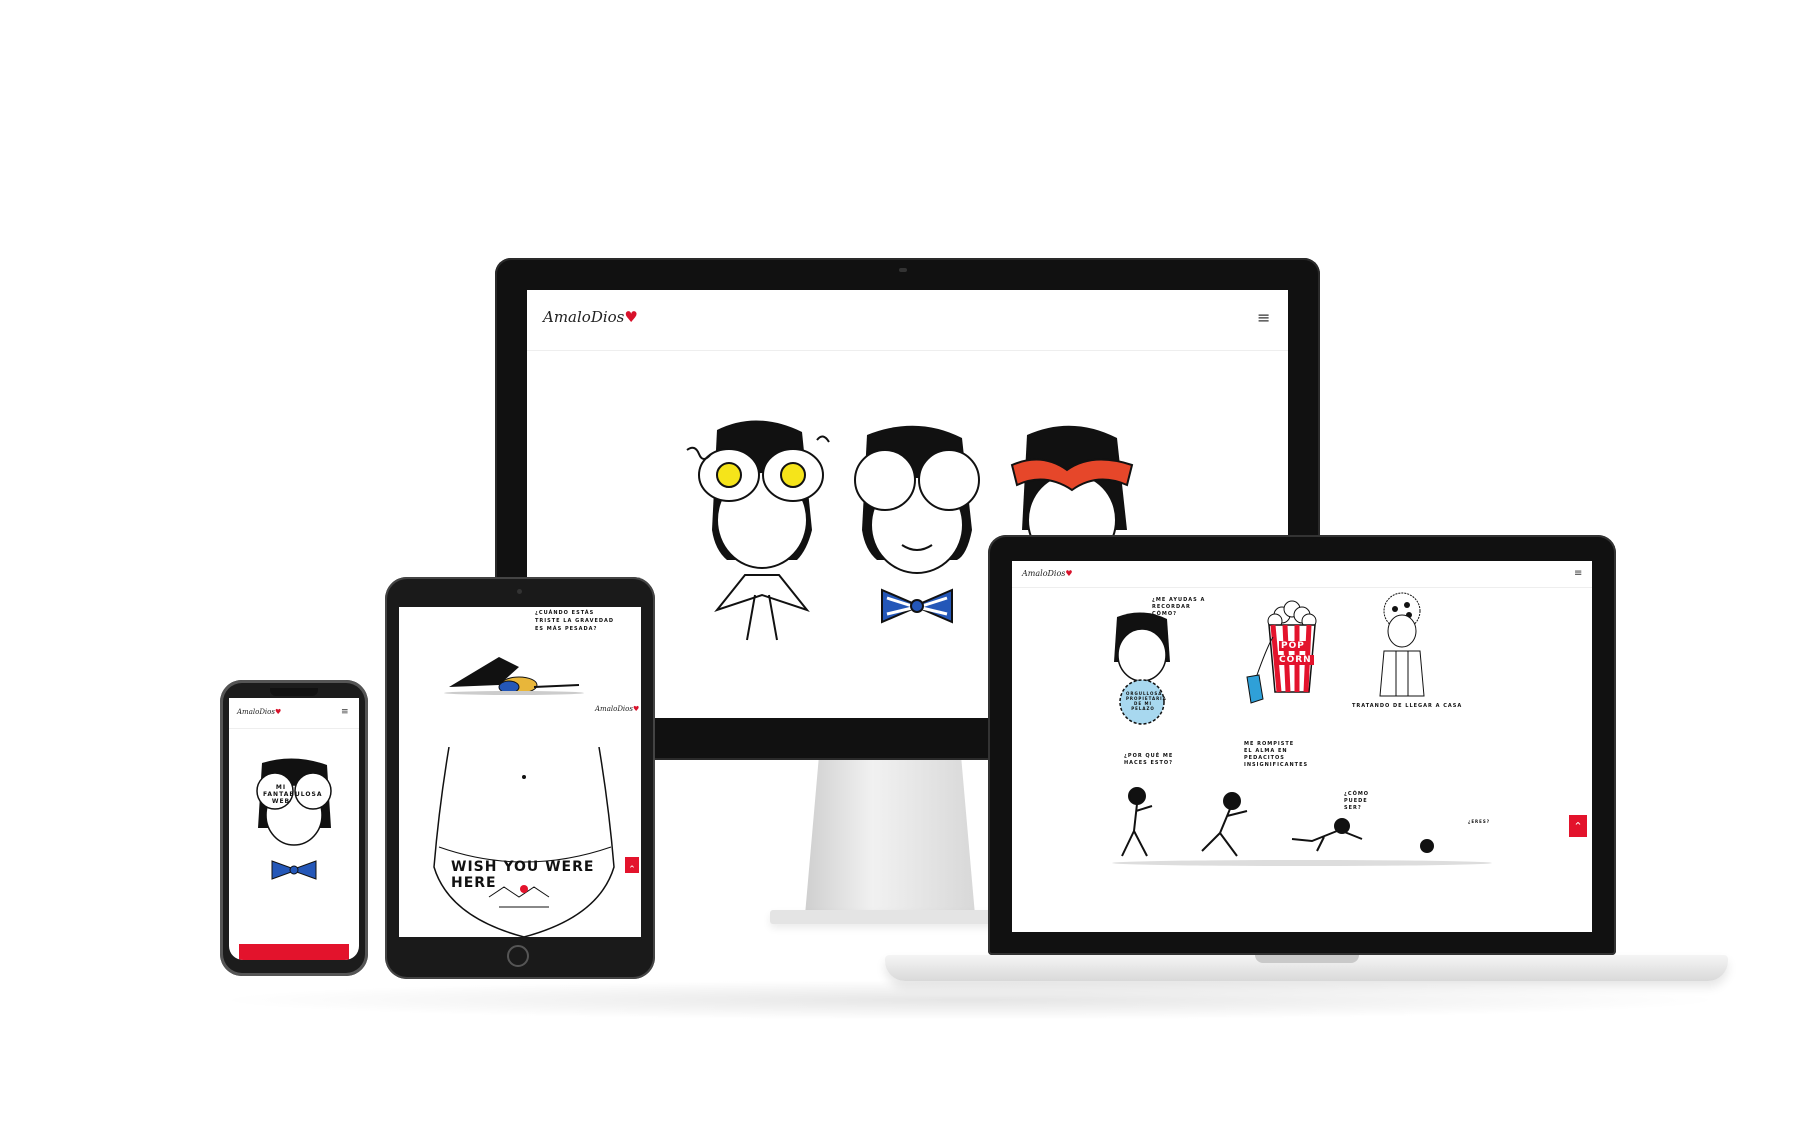 The width and height of the screenshot is (1800, 1125). What do you see at coordinates (890, 837) in the screenshot?
I see `monitor-stand` at bounding box center [890, 837].